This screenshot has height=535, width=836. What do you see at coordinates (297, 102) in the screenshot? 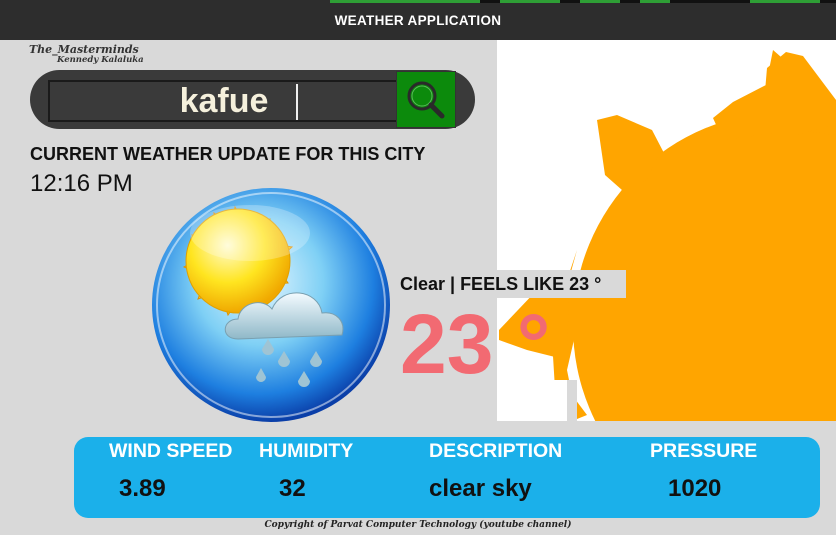
I see `text-caret` at bounding box center [297, 102].